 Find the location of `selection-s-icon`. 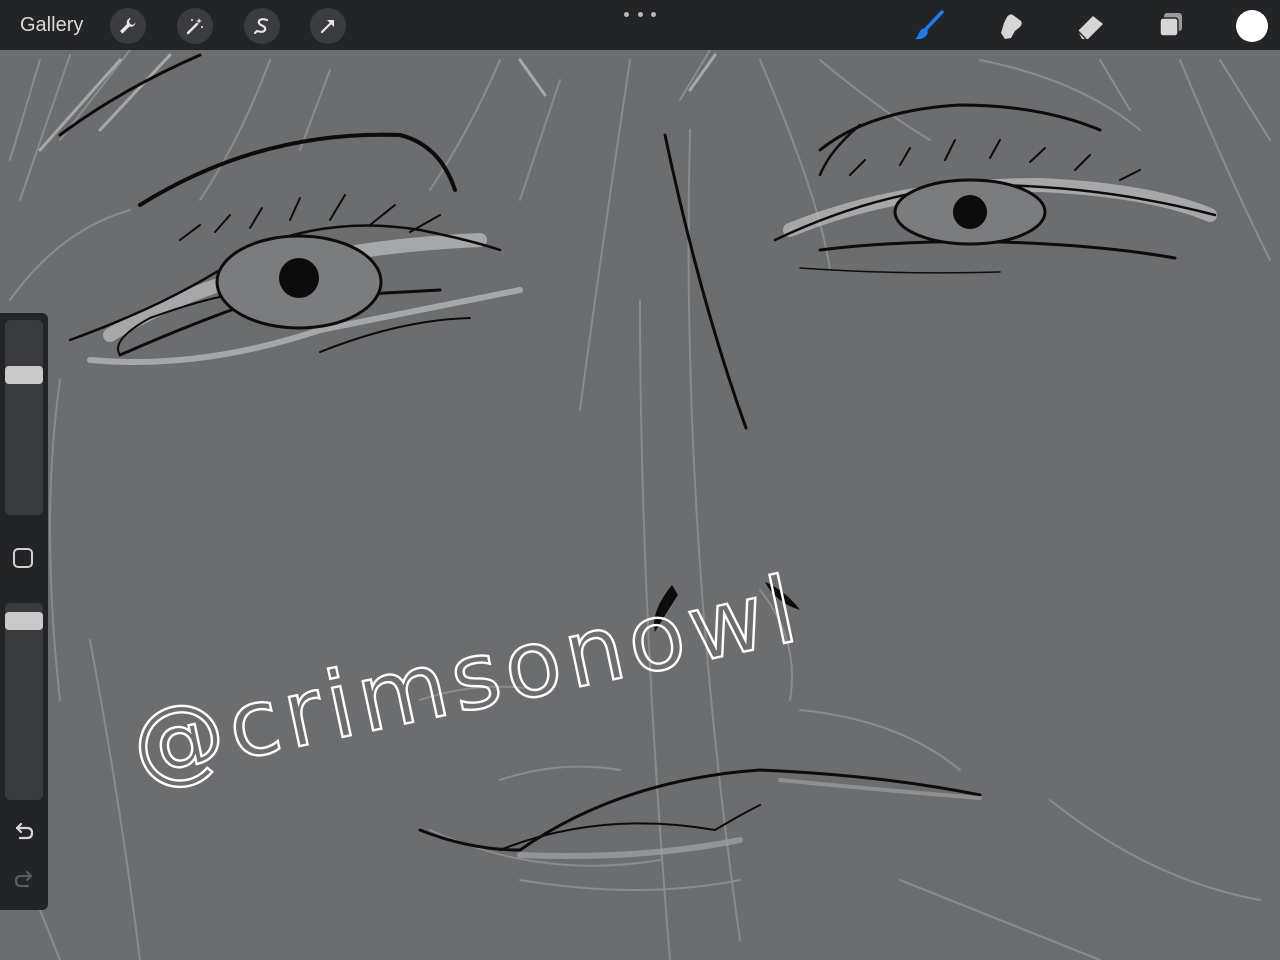

selection-s-icon is located at coordinates (261, 26).